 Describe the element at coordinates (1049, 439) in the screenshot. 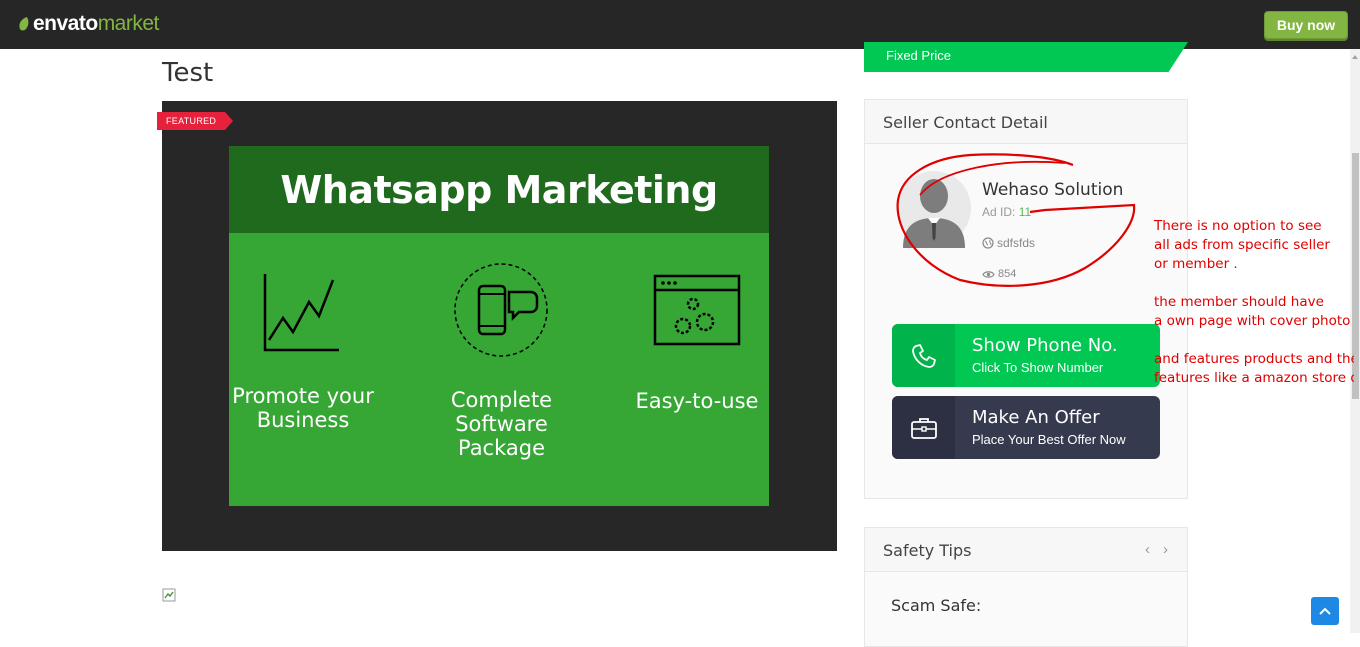

I see `make-offer-subtitle: Place Your Best Offer Now` at that location.